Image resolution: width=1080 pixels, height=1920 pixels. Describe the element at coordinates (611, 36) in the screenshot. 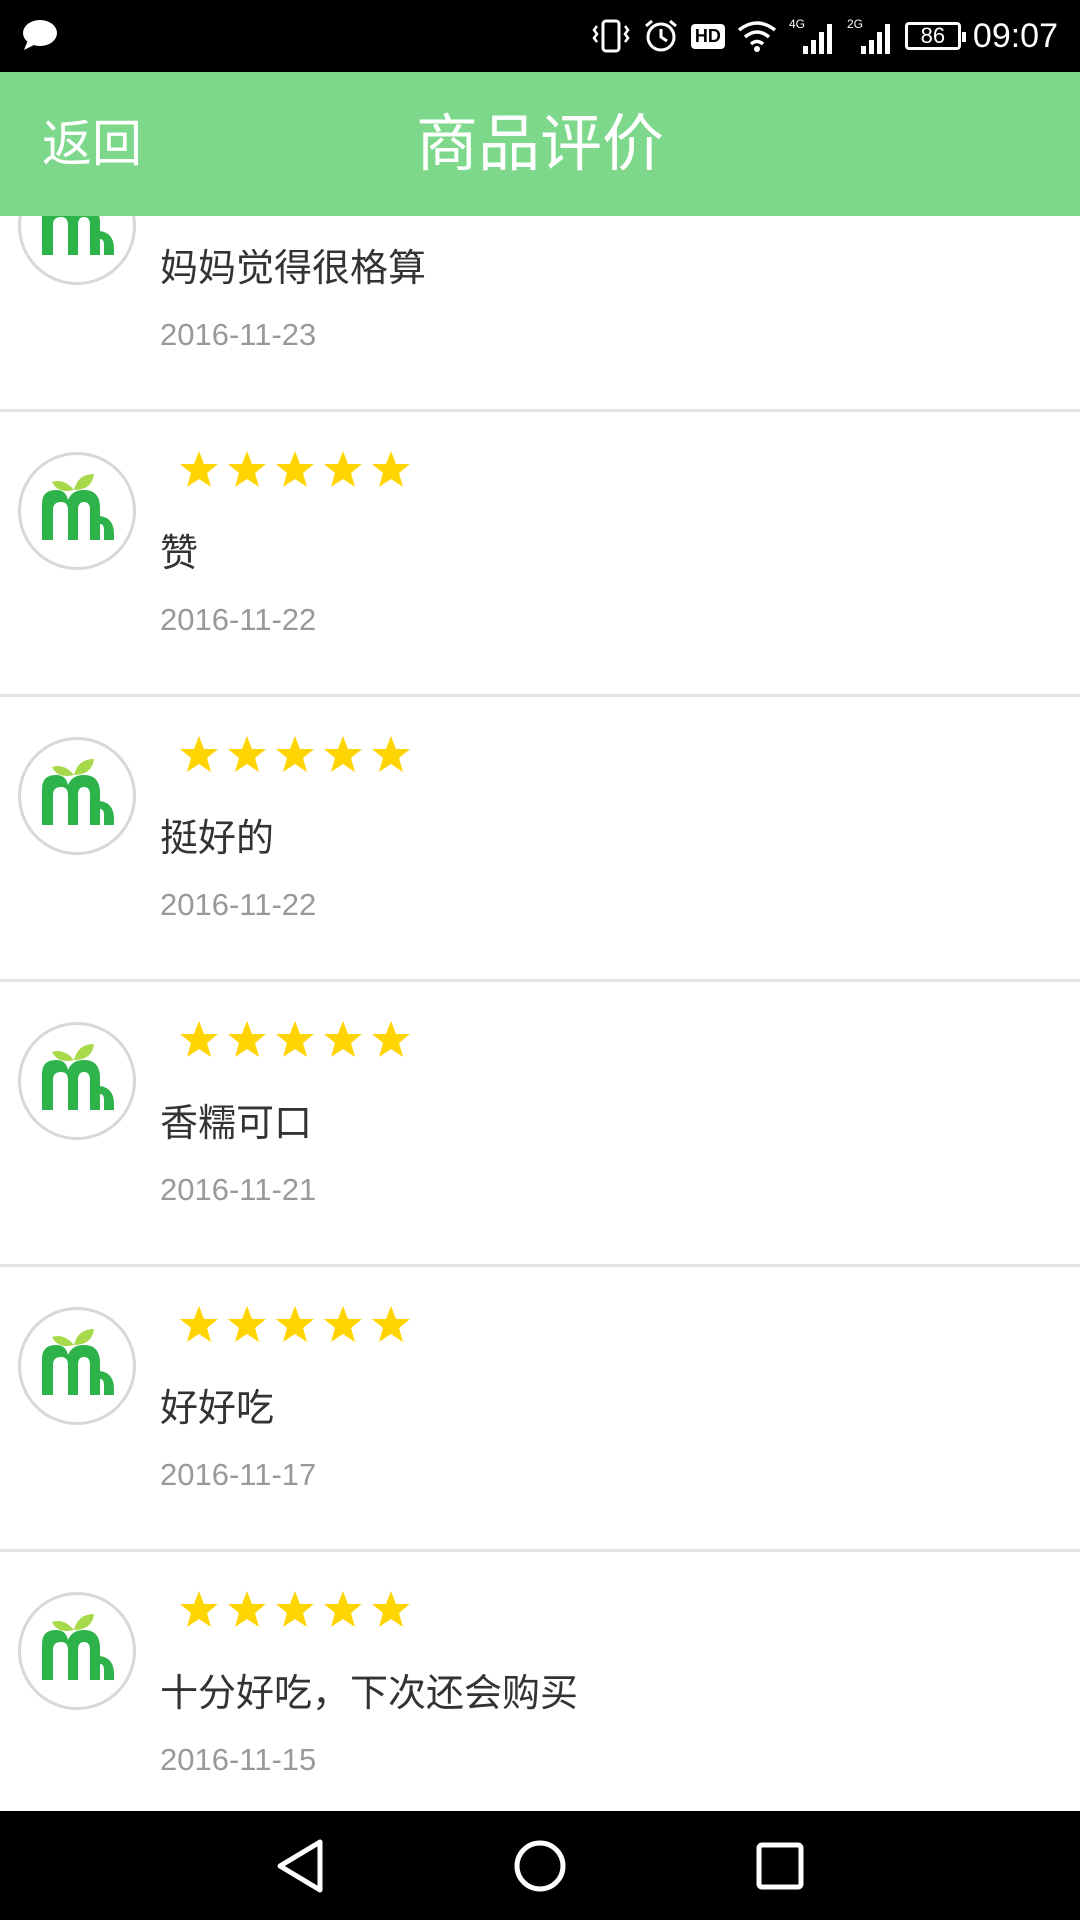

I see `vibrate-icon` at that location.